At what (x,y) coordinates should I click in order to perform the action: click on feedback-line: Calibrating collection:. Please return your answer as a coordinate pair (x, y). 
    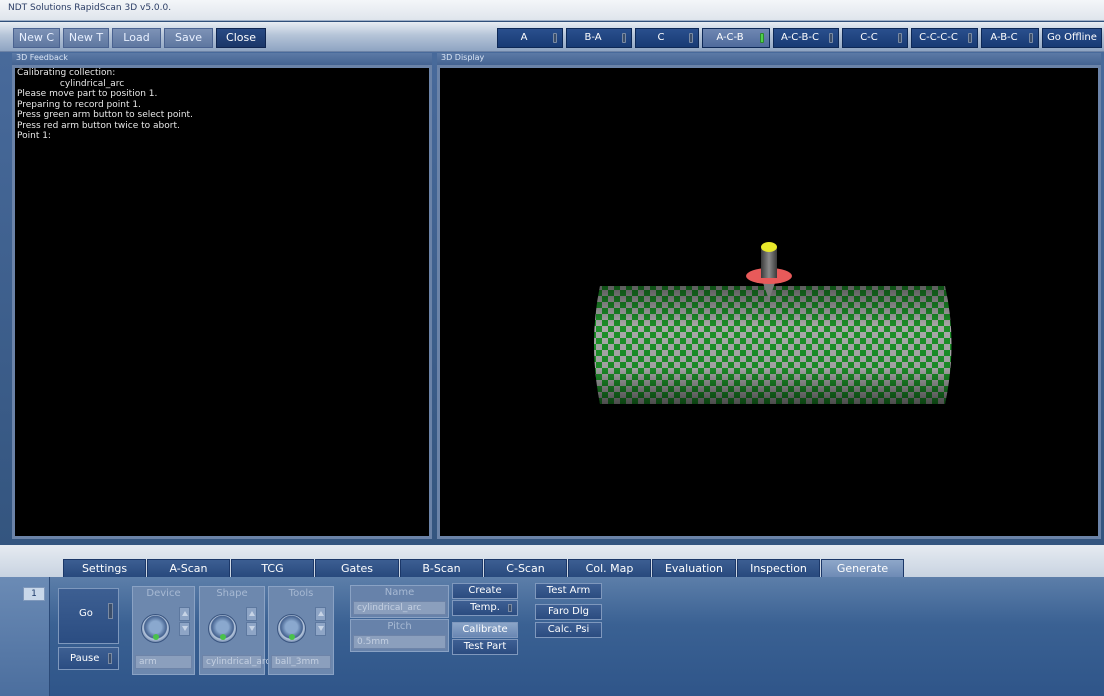
    Looking at the image, I should click on (66, 73).